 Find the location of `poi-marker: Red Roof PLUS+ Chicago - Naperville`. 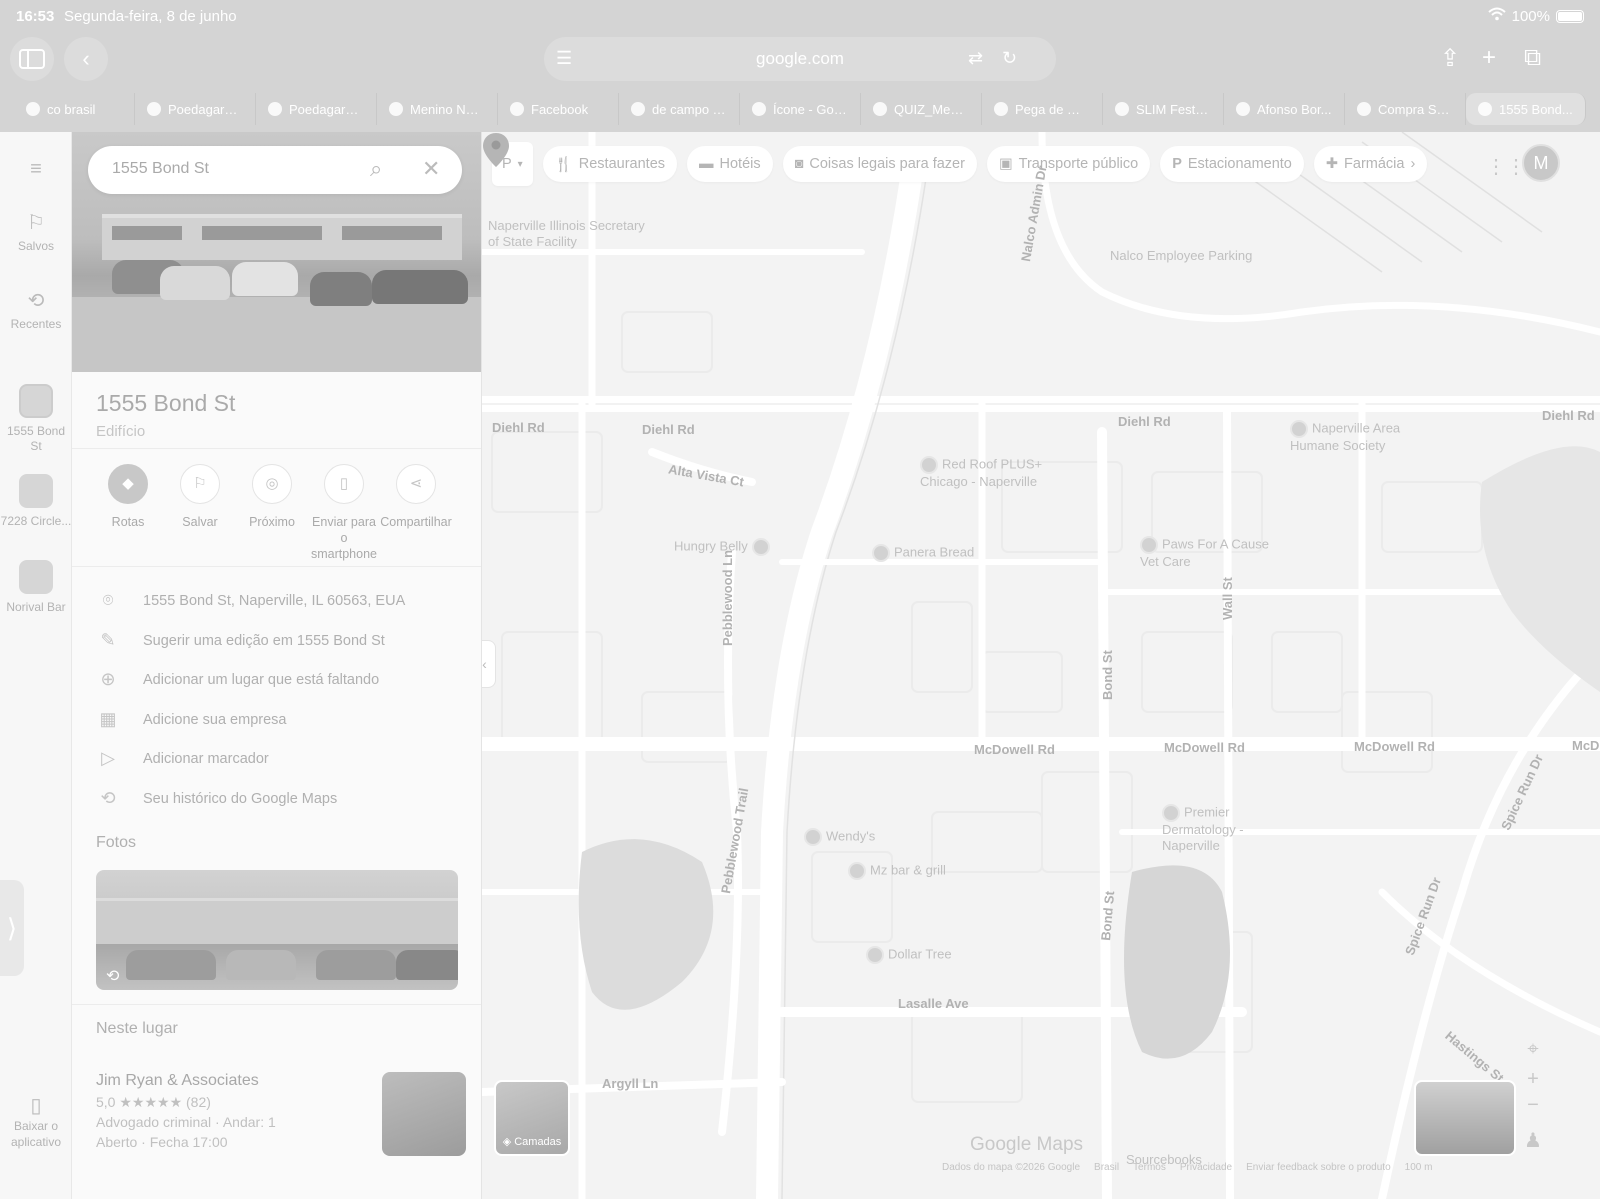

poi-marker: Red Roof PLUS+ Chicago - Naperville is located at coordinates (995, 473).